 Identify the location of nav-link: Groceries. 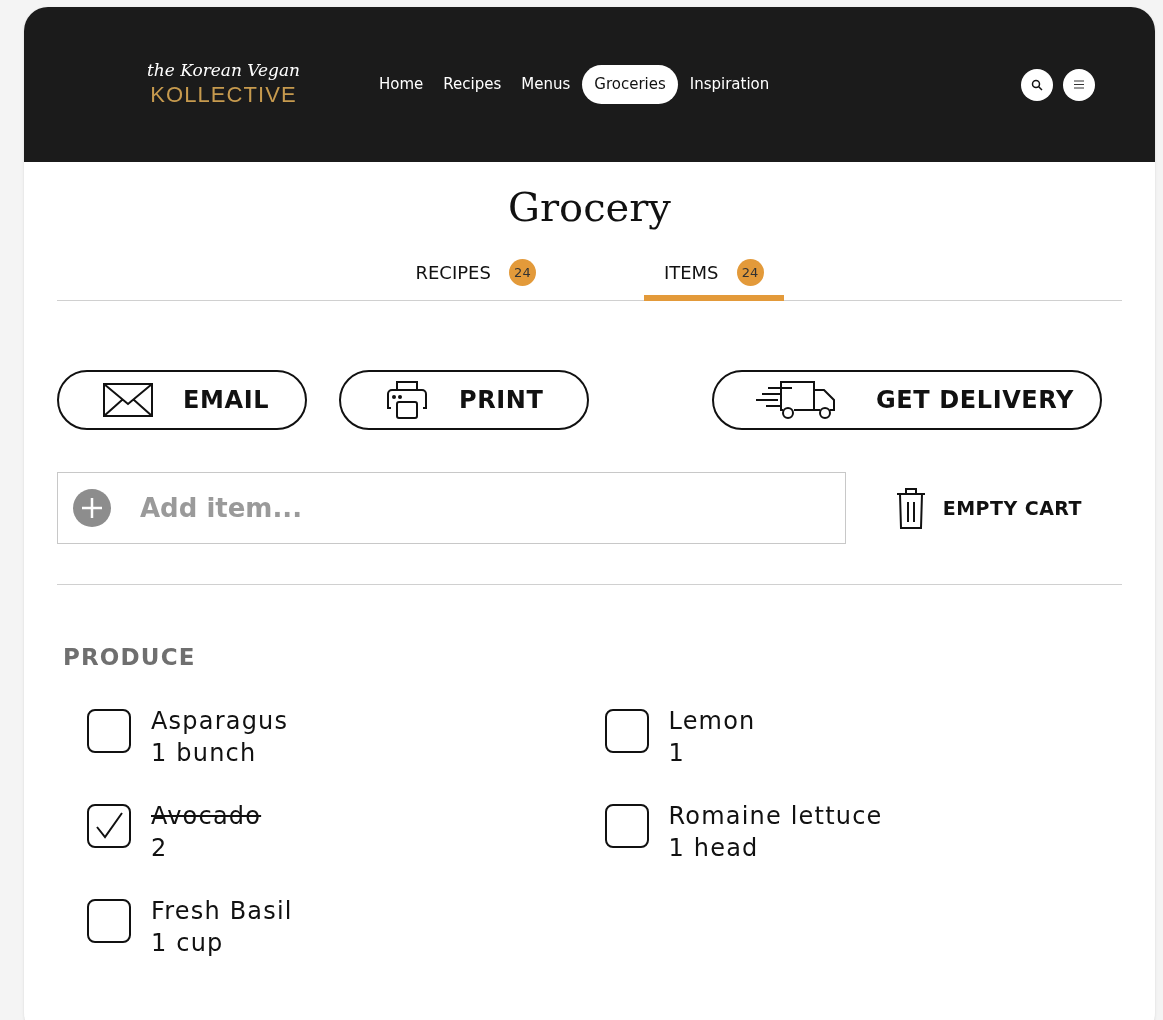
(630, 84).